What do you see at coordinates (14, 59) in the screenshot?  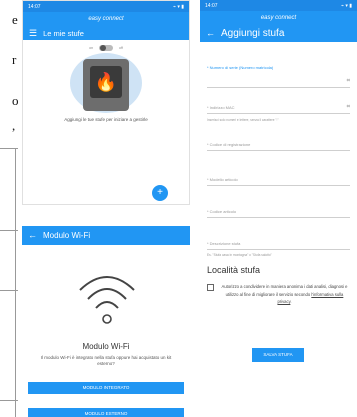 I see `document-letter: r` at bounding box center [14, 59].